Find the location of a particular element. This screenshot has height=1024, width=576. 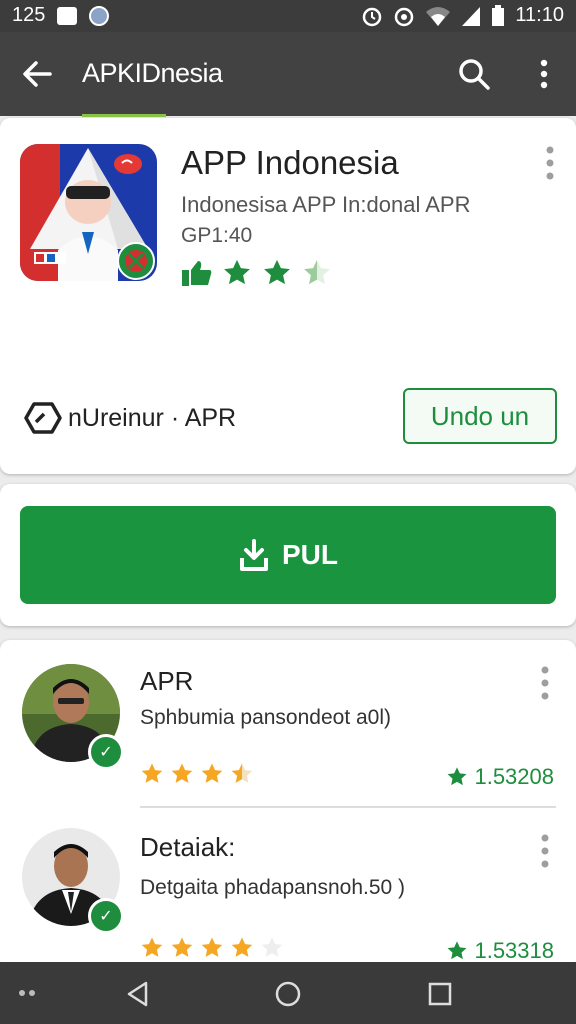

review-count: 1.53318 is located at coordinates (500, 951).